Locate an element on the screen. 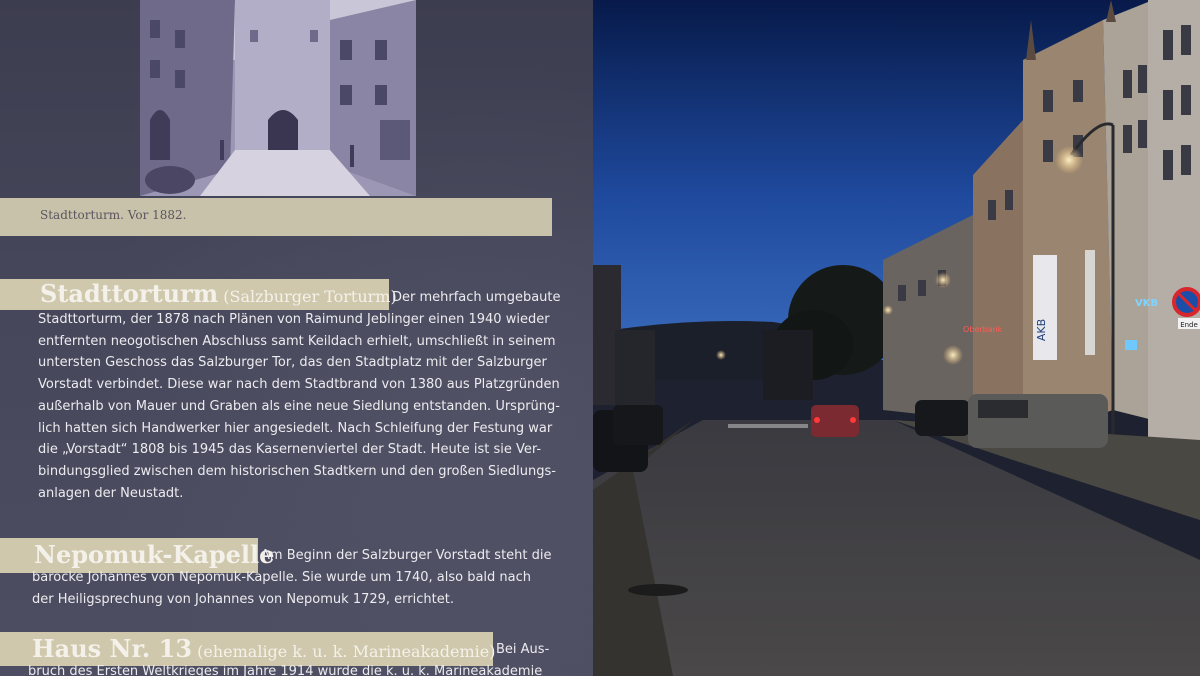 This screenshot has height=676, width=1200. section-1-lead: Der mehrfach umgebaute is located at coordinates (476, 298).